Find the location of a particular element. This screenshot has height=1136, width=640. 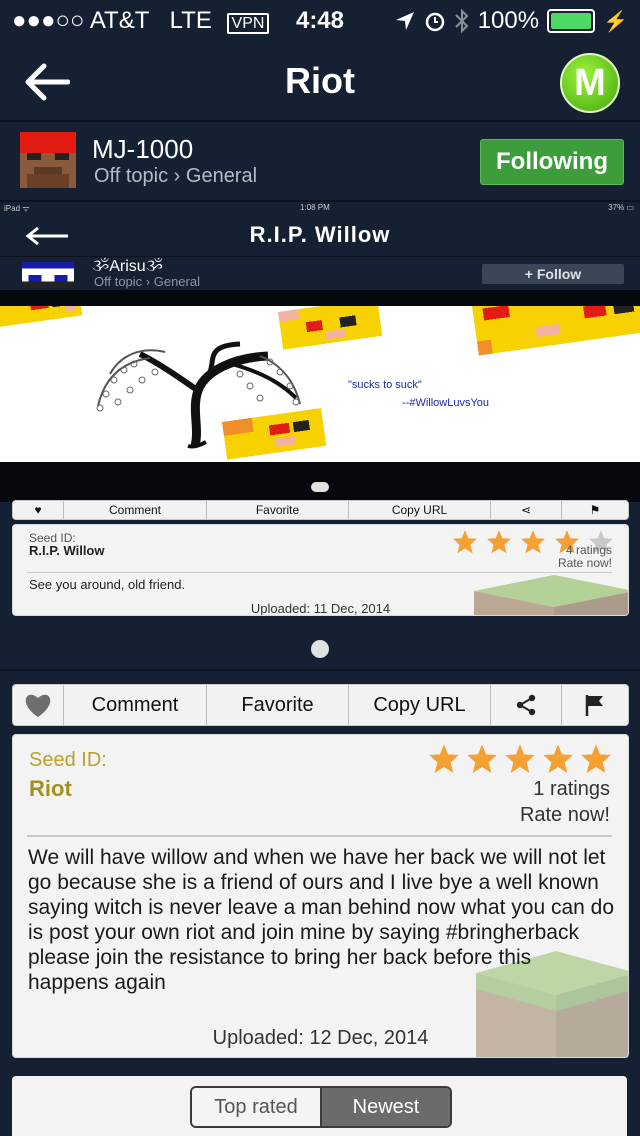

favorite-button: Favorite is located at coordinates (278, 705).